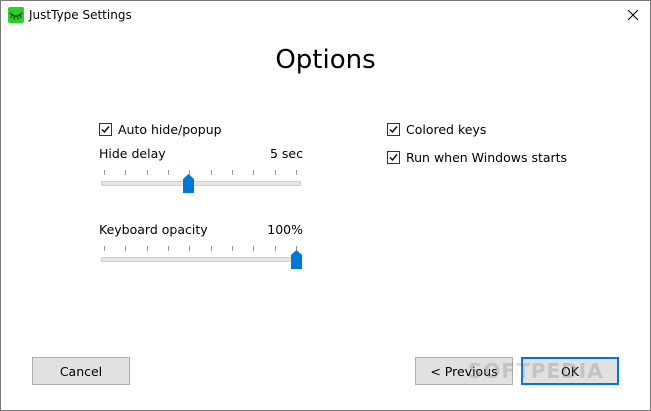 The width and height of the screenshot is (651, 411). I want to click on colored-keys-label: Colored keys, so click(446, 129).